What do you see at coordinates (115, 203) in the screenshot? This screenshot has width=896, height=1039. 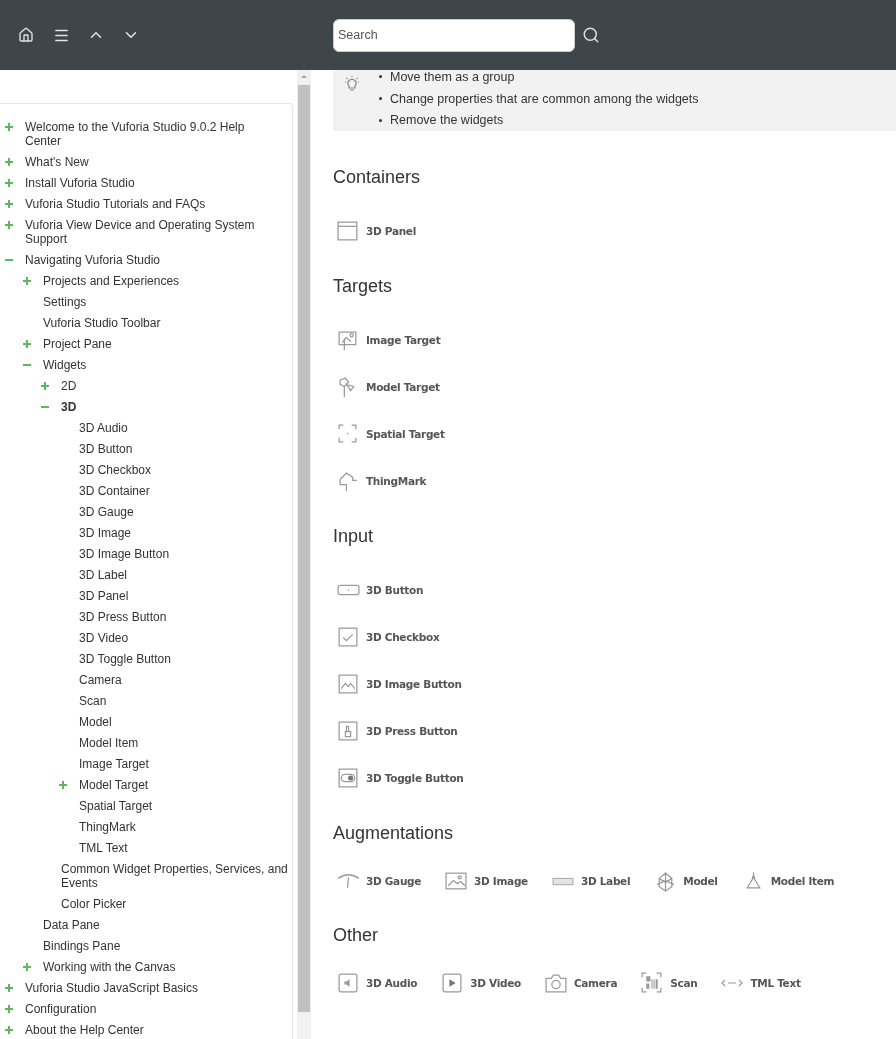 I see `toc-link: Vuforia Studio Tutorials and FAQs` at bounding box center [115, 203].